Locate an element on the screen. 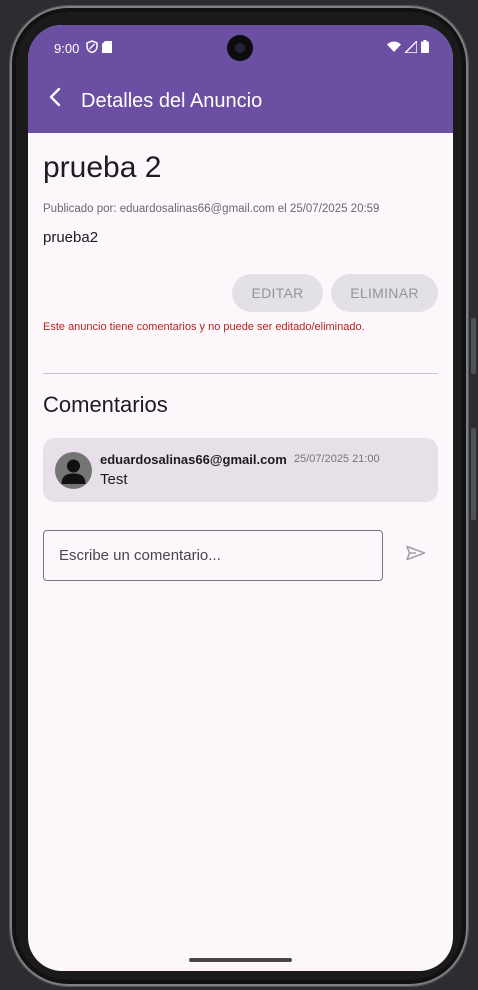 The image size is (478, 990). camera-cutout is located at coordinates (240, 48).